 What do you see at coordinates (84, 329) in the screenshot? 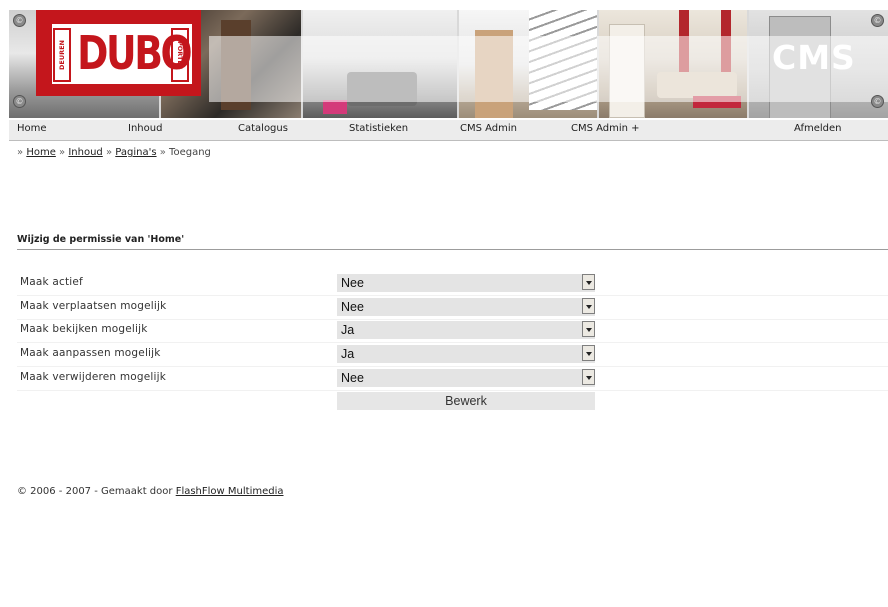
I see `permission-label: Maak bekijken mogelijk` at bounding box center [84, 329].